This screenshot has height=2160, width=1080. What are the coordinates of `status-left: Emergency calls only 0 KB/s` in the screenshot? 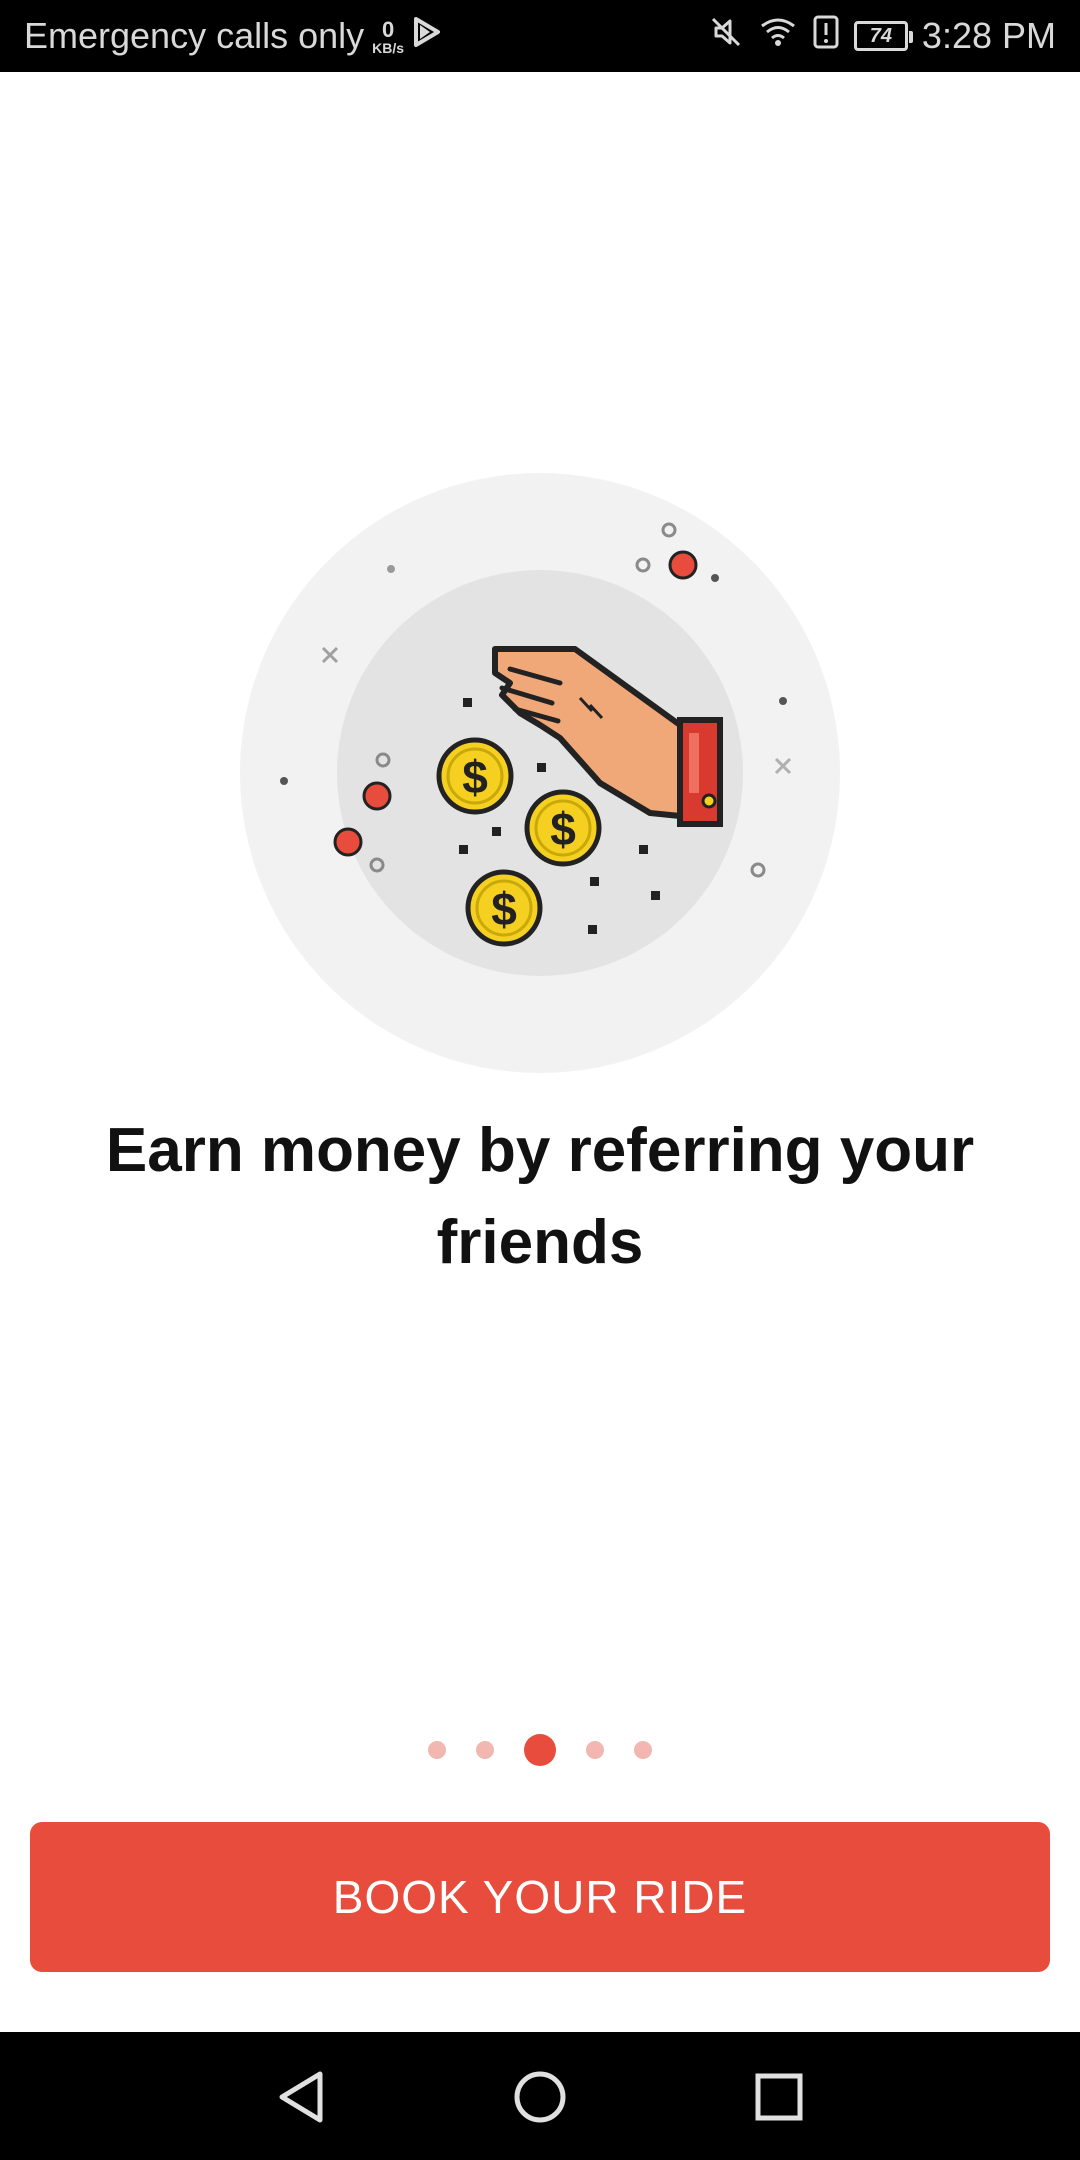 It's located at (234, 36).